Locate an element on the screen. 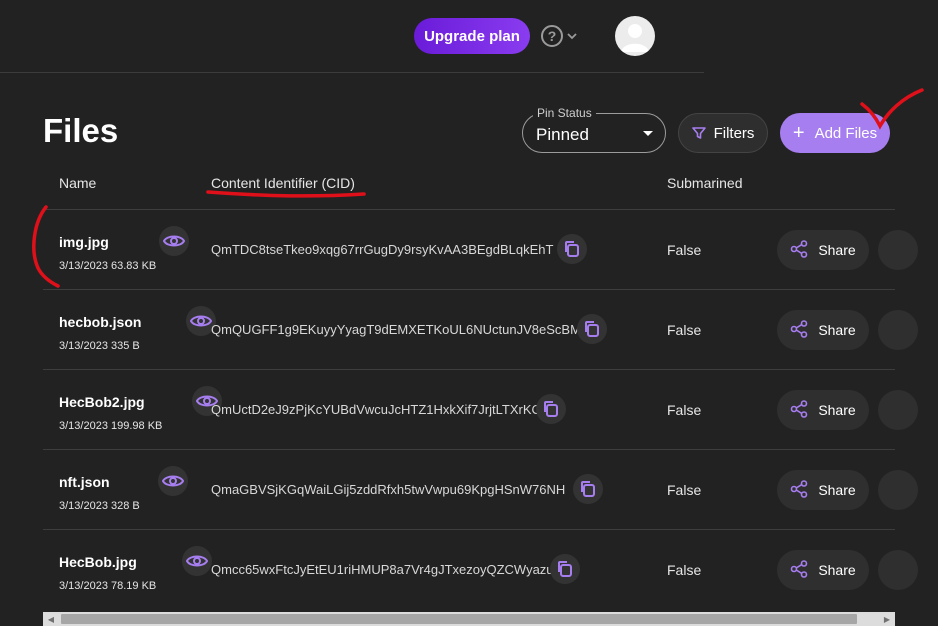 Image resolution: width=938 pixels, height=626 pixels. top-bar: Upgrade plan ? is located at coordinates (469, 36).